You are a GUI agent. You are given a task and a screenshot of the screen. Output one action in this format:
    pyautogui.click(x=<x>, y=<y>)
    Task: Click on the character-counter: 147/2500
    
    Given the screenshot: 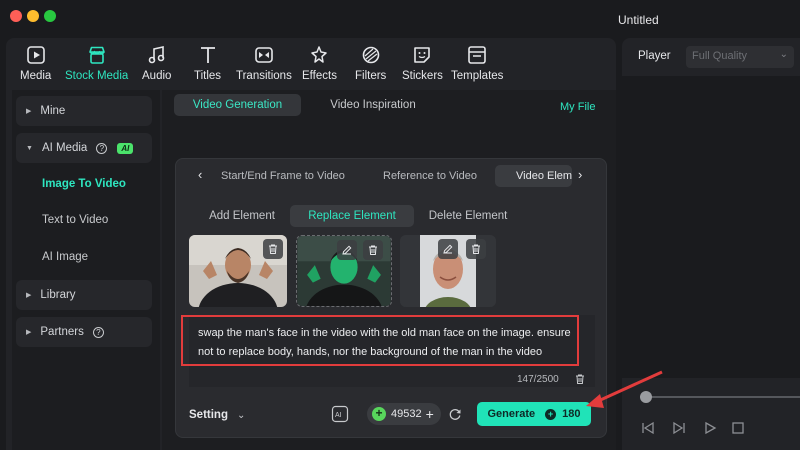 What is the action you would take?
    pyautogui.click(x=538, y=379)
    